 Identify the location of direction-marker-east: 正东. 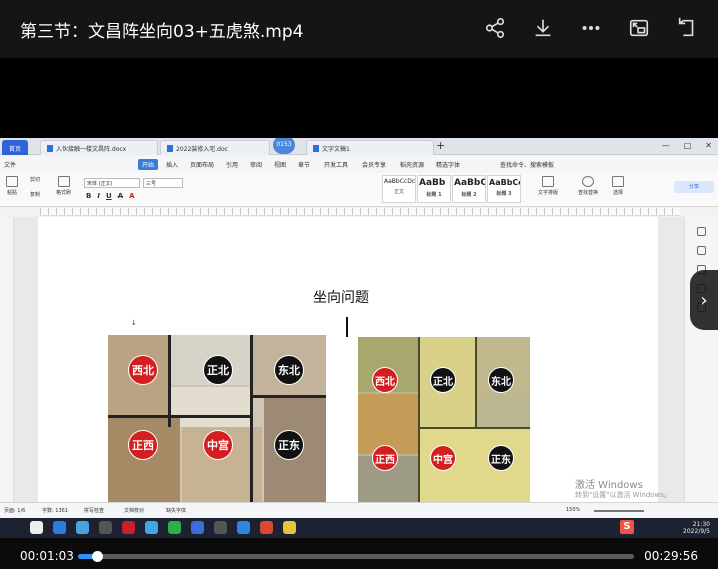
(289, 445).